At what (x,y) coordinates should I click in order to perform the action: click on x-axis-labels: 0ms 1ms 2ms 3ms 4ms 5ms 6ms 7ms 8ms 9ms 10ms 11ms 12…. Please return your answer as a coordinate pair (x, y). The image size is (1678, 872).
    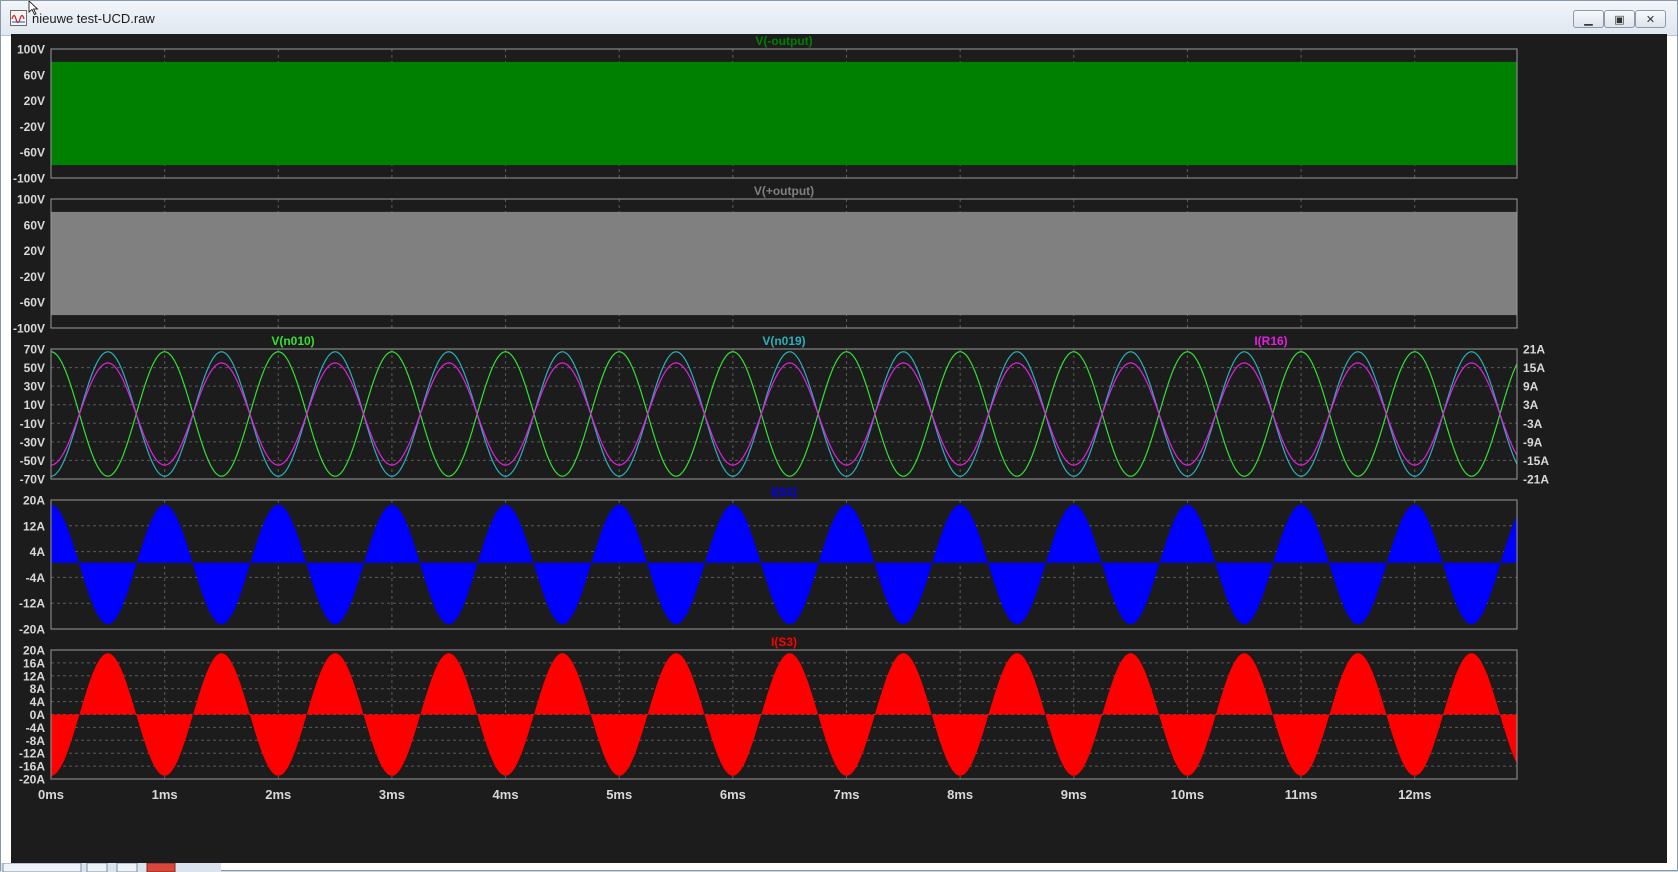
    Looking at the image, I should click on (734, 794).